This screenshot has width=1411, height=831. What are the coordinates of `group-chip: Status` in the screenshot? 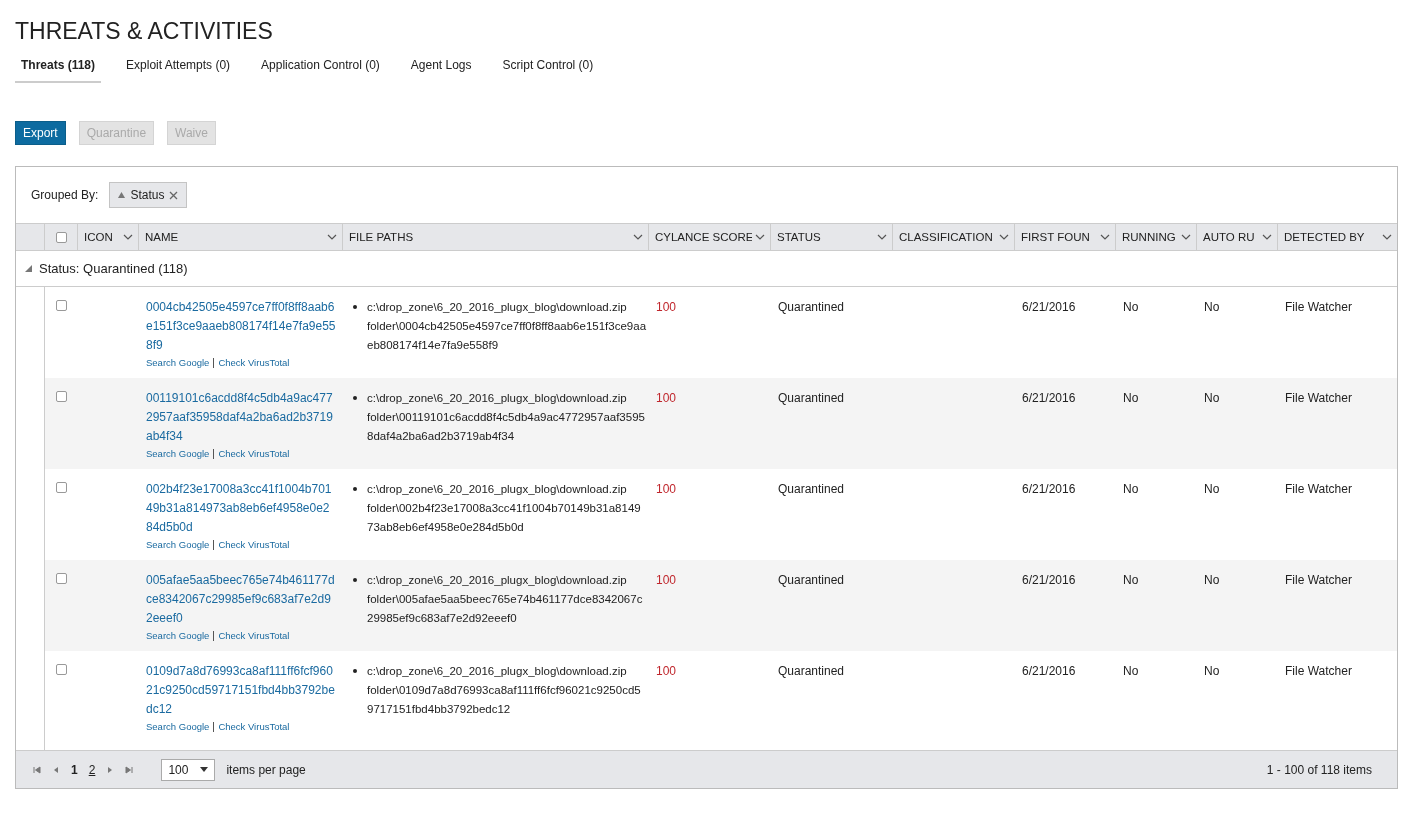 It's located at (148, 195).